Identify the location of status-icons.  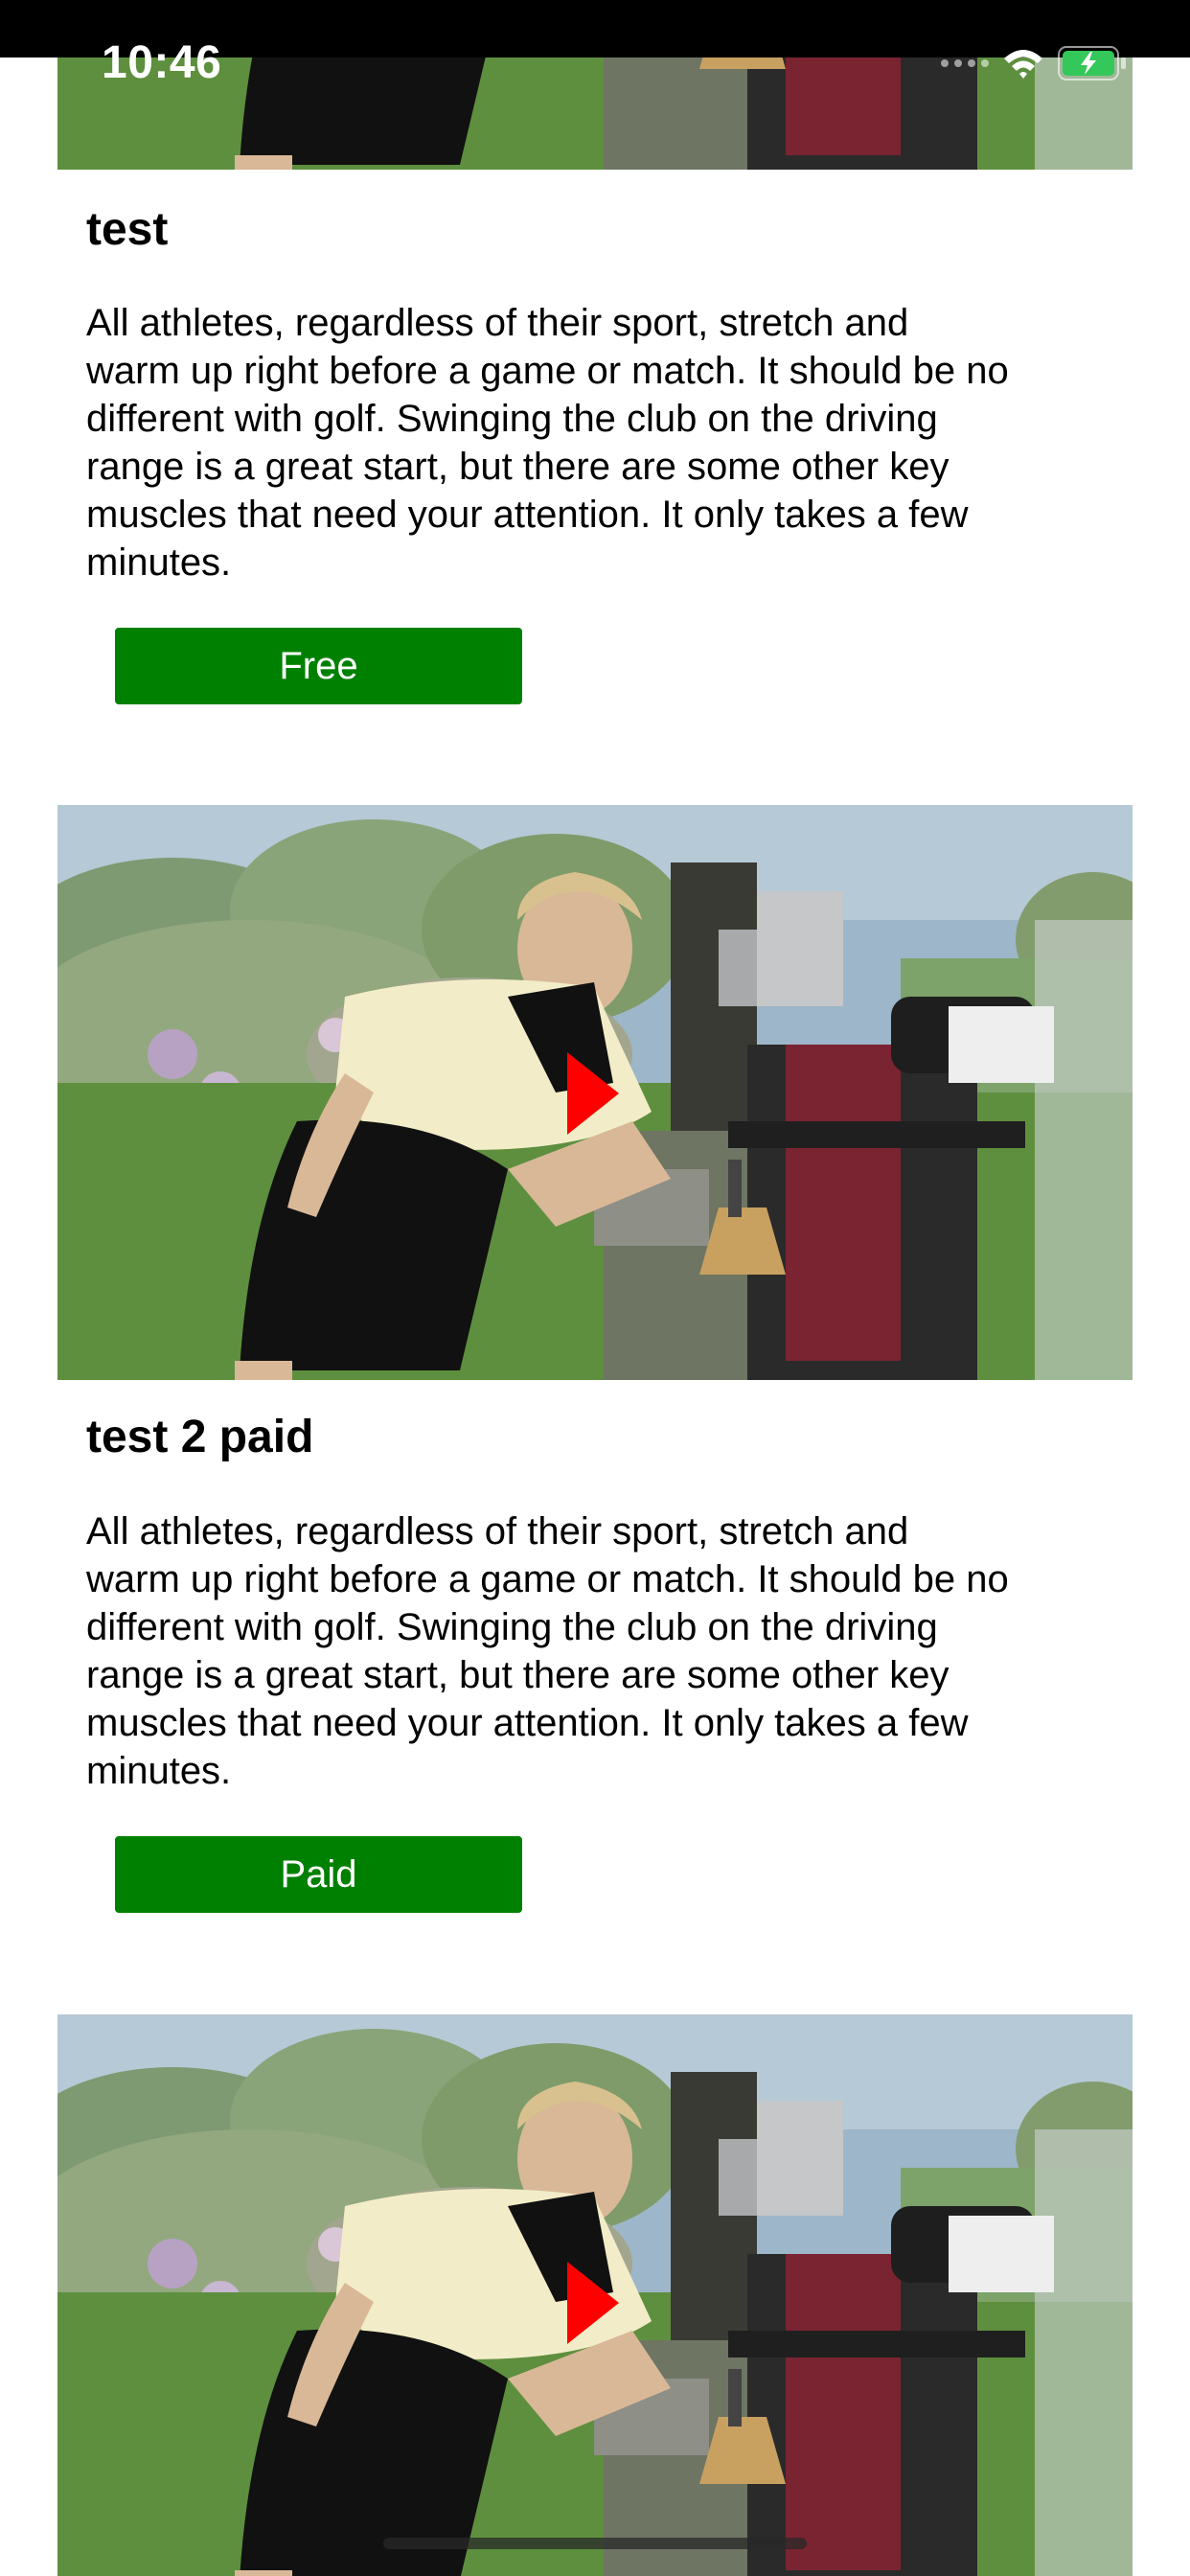
(1034, 63).